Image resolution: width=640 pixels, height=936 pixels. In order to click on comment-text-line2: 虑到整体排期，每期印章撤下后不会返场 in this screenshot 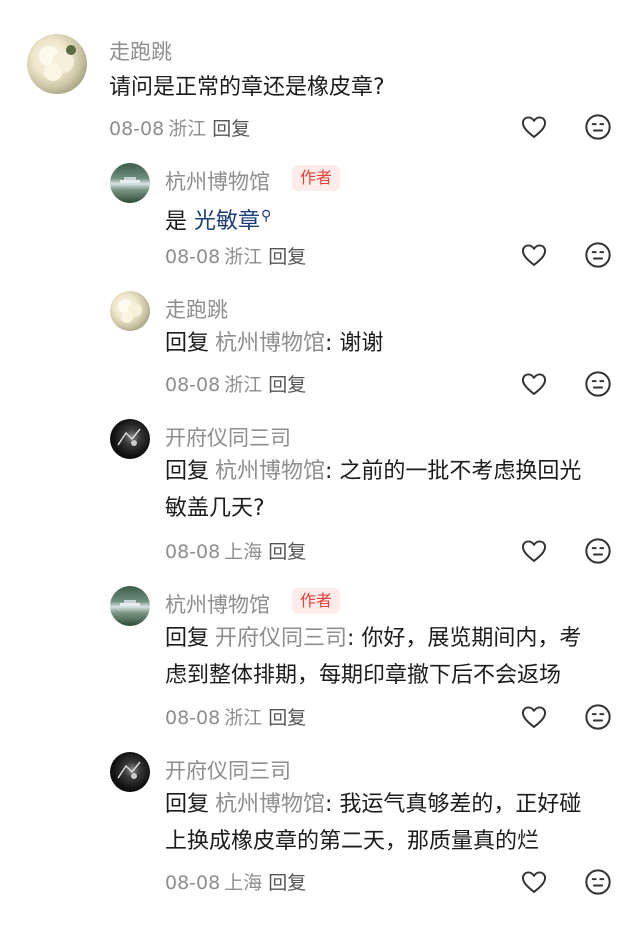, I will do `click(363, 675)`.